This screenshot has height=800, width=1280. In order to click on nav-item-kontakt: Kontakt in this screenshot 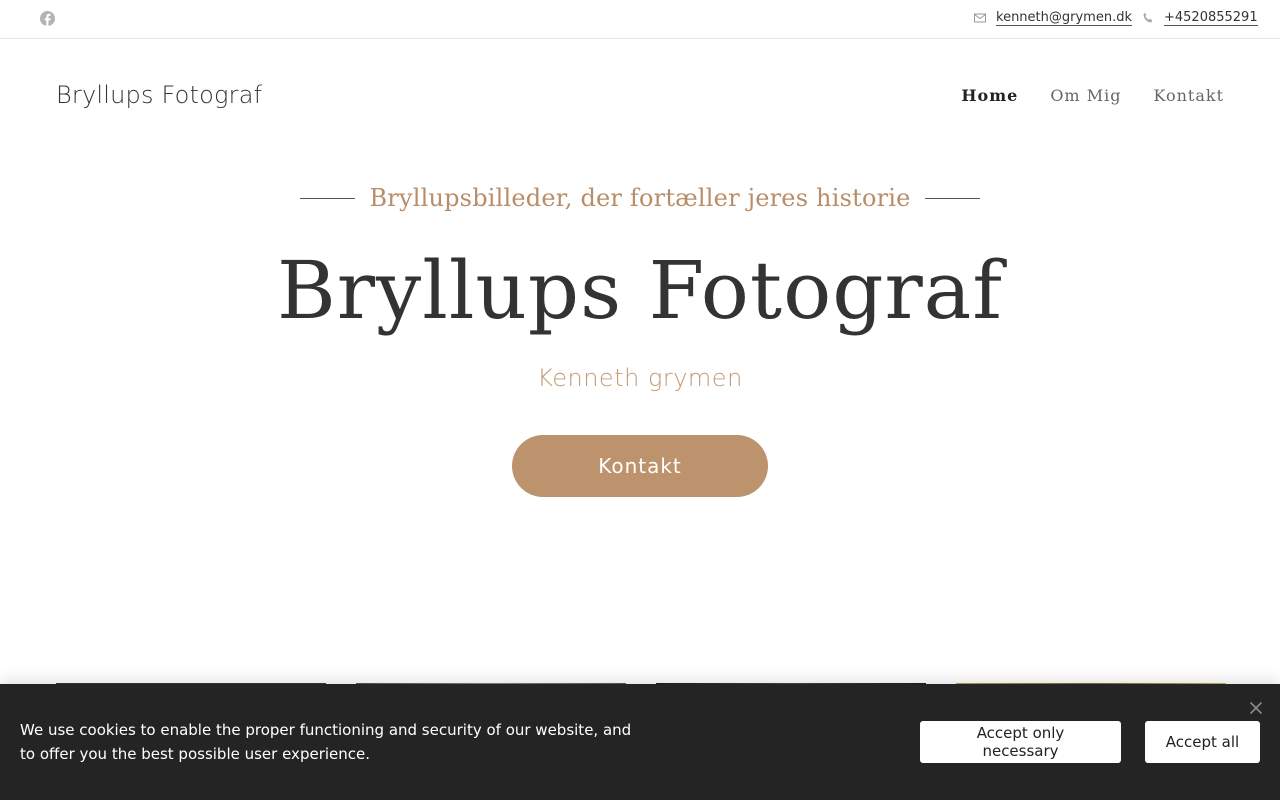, I will do `click(1188, 95)`.